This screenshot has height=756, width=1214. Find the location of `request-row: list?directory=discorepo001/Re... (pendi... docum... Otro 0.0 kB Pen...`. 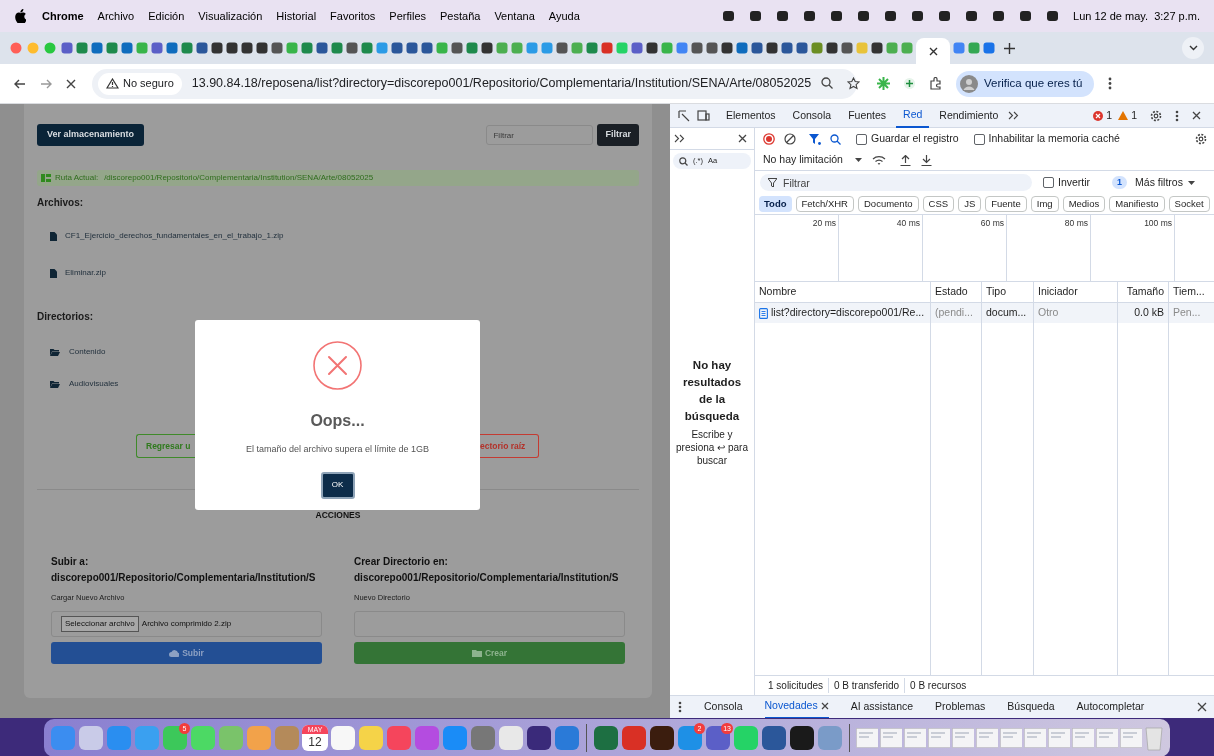

request-row: list?directory=discorepo001/Re... (pendi... docum... Otro 0.0 kB Pen... is located at coordinates (984, 313).